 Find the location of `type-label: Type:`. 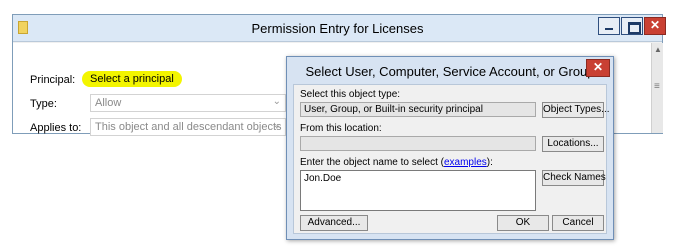

type-label: Type: is located at coordinates (43, 104).